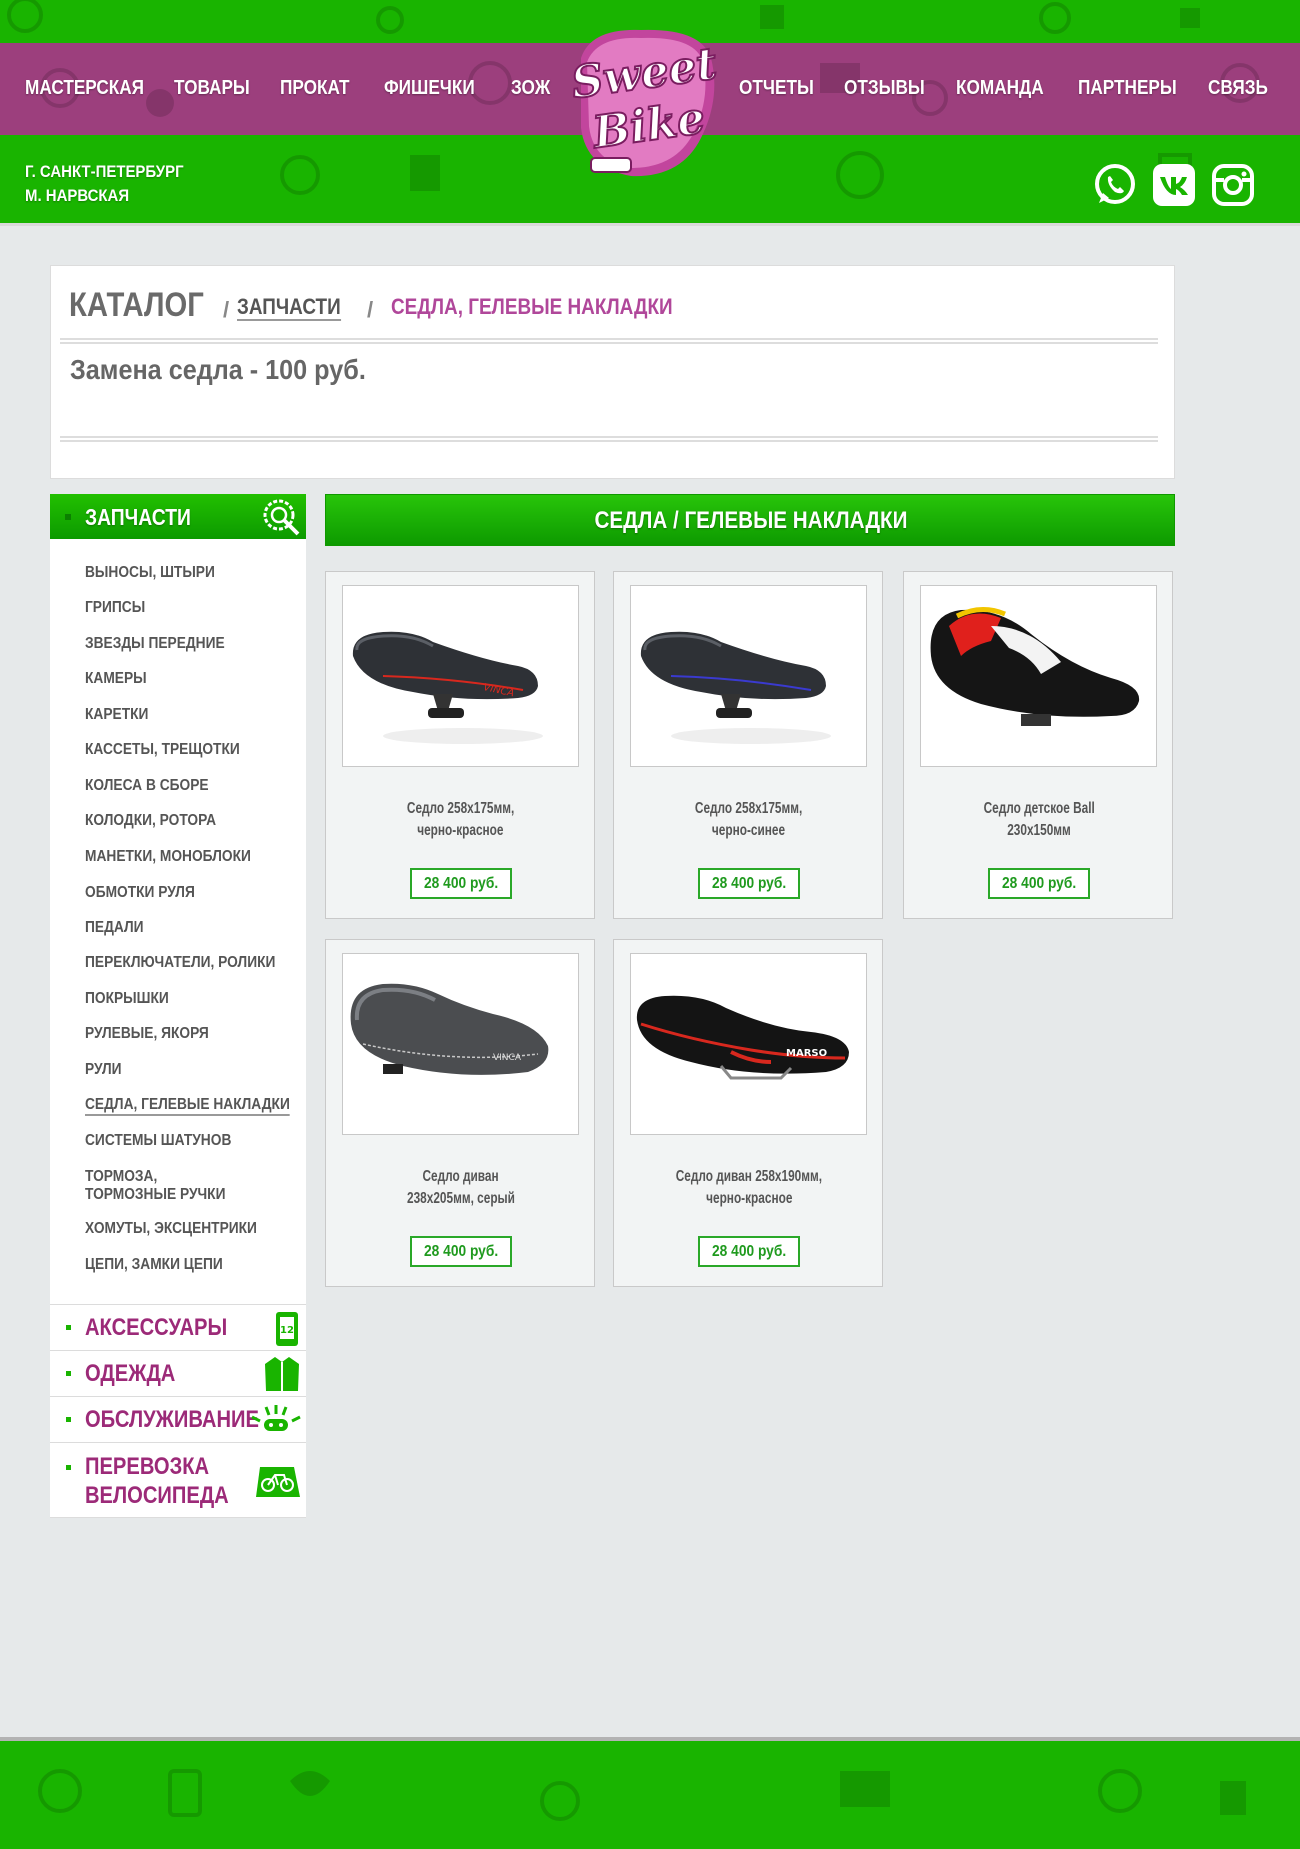  I want to click on category-accessories: АКСЕССУАРЫ 12, so click(178, 1327).